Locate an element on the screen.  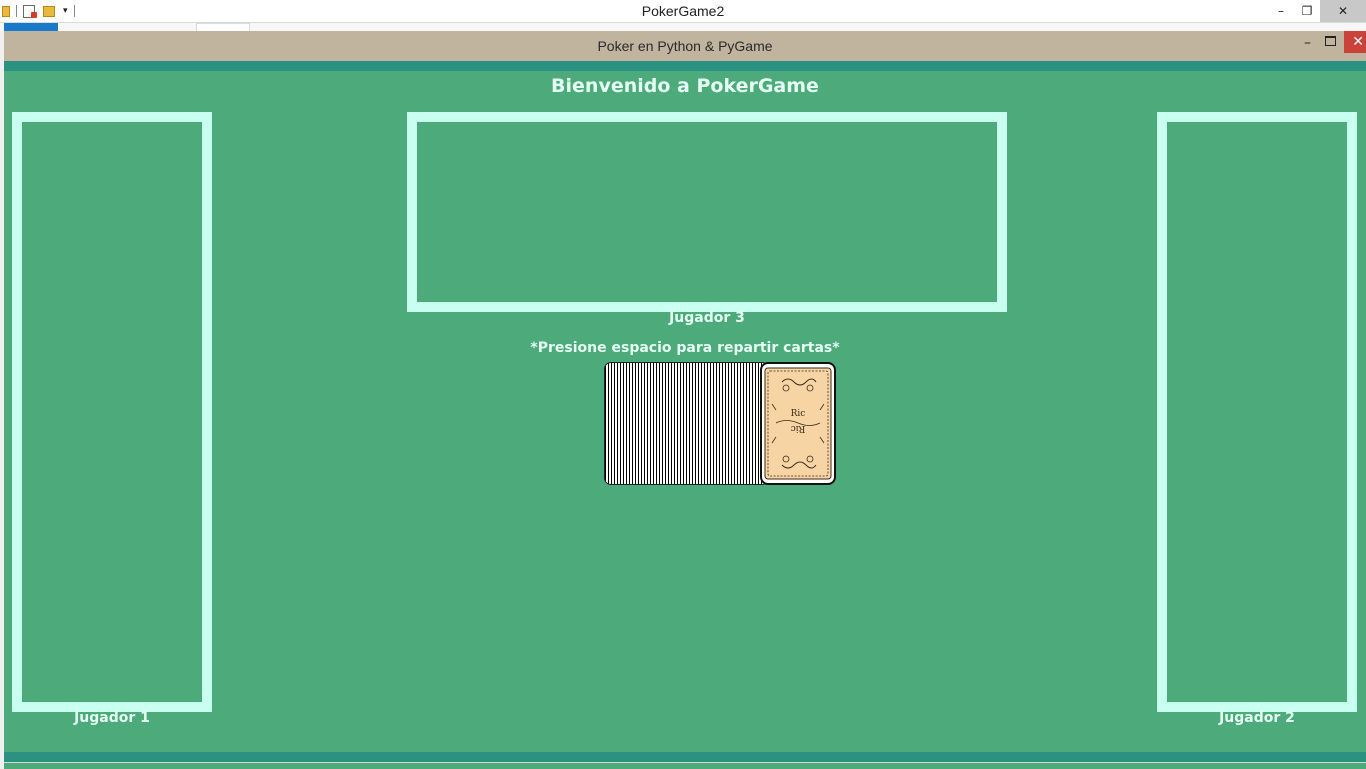
player-1-label: Jugador 1 is located at coordinates (112, 718).